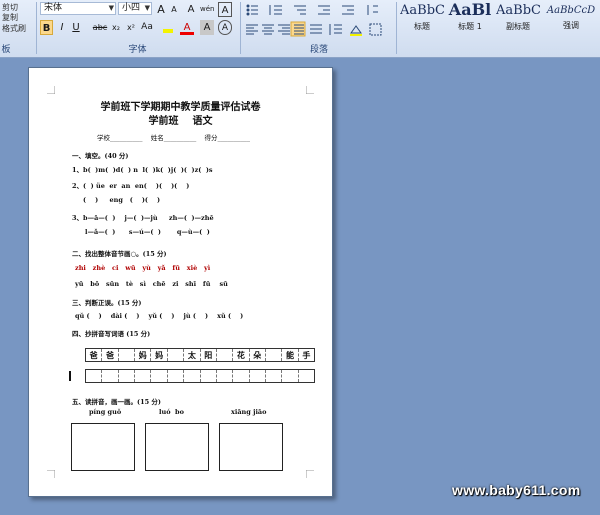  What do you see at coordinates (209, 355) in the screenshot?
I see `grid-cell: 阳` at bounding box center [209, 355].